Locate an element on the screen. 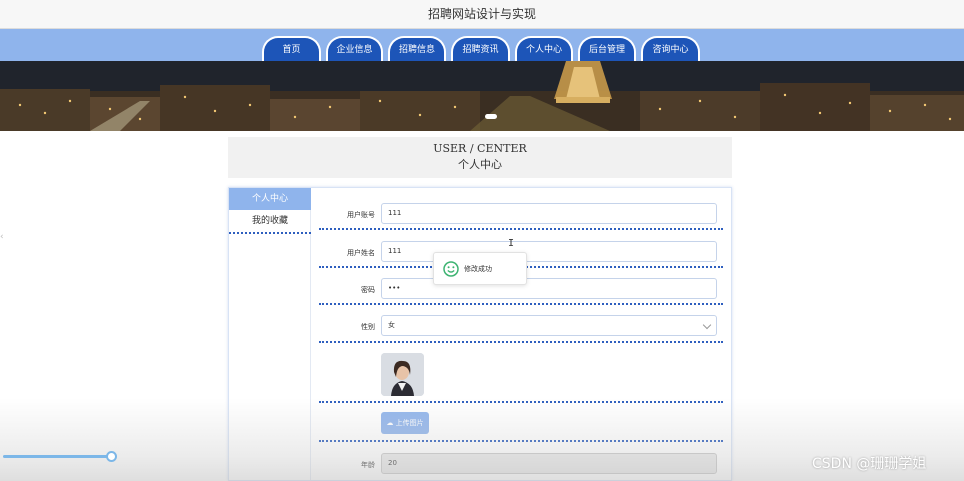 The height and width of the screenshot is (481, 964). section-title-en: USER / CENTER is located at coordinates (480, 148).